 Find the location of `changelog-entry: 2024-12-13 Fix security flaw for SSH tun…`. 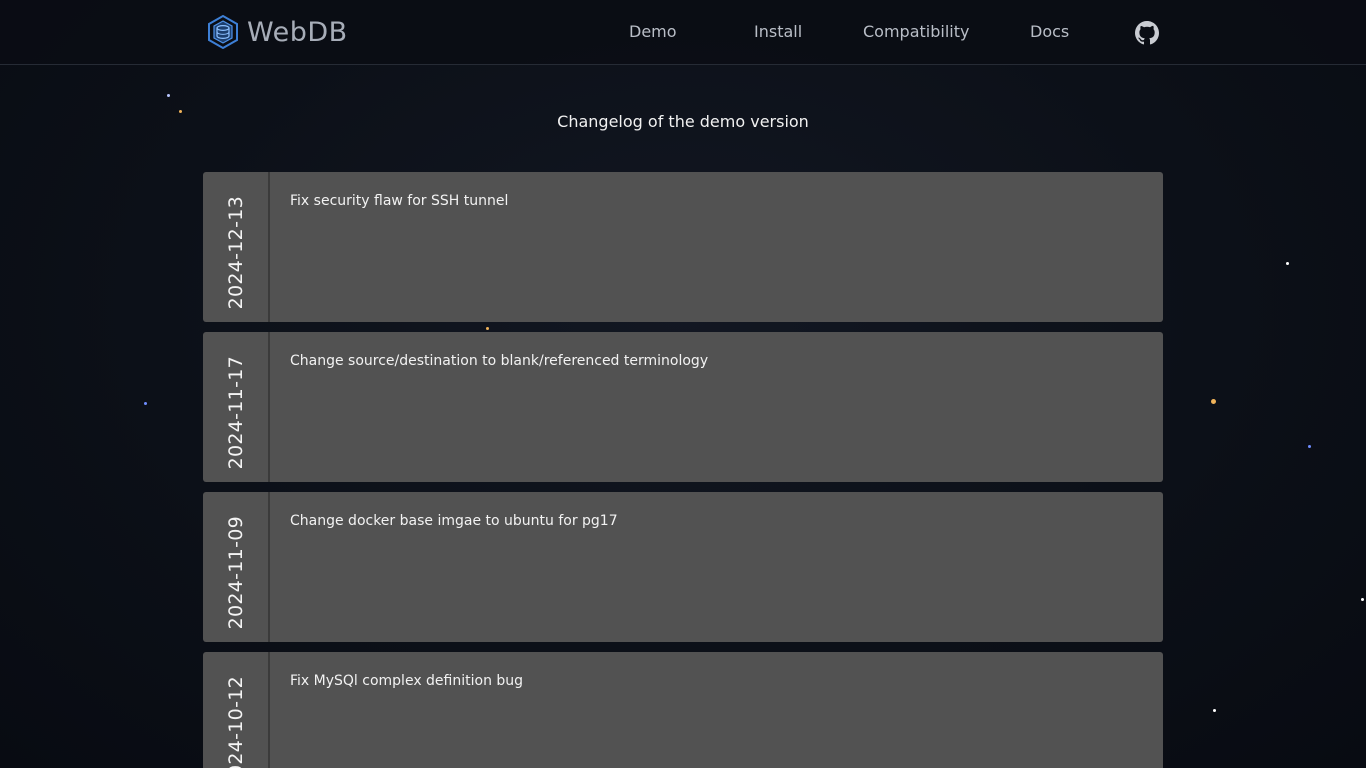

changelog-entry: 2024-12-13 Fix security flaw for SSH tun… is located at coordinates (683, 247).